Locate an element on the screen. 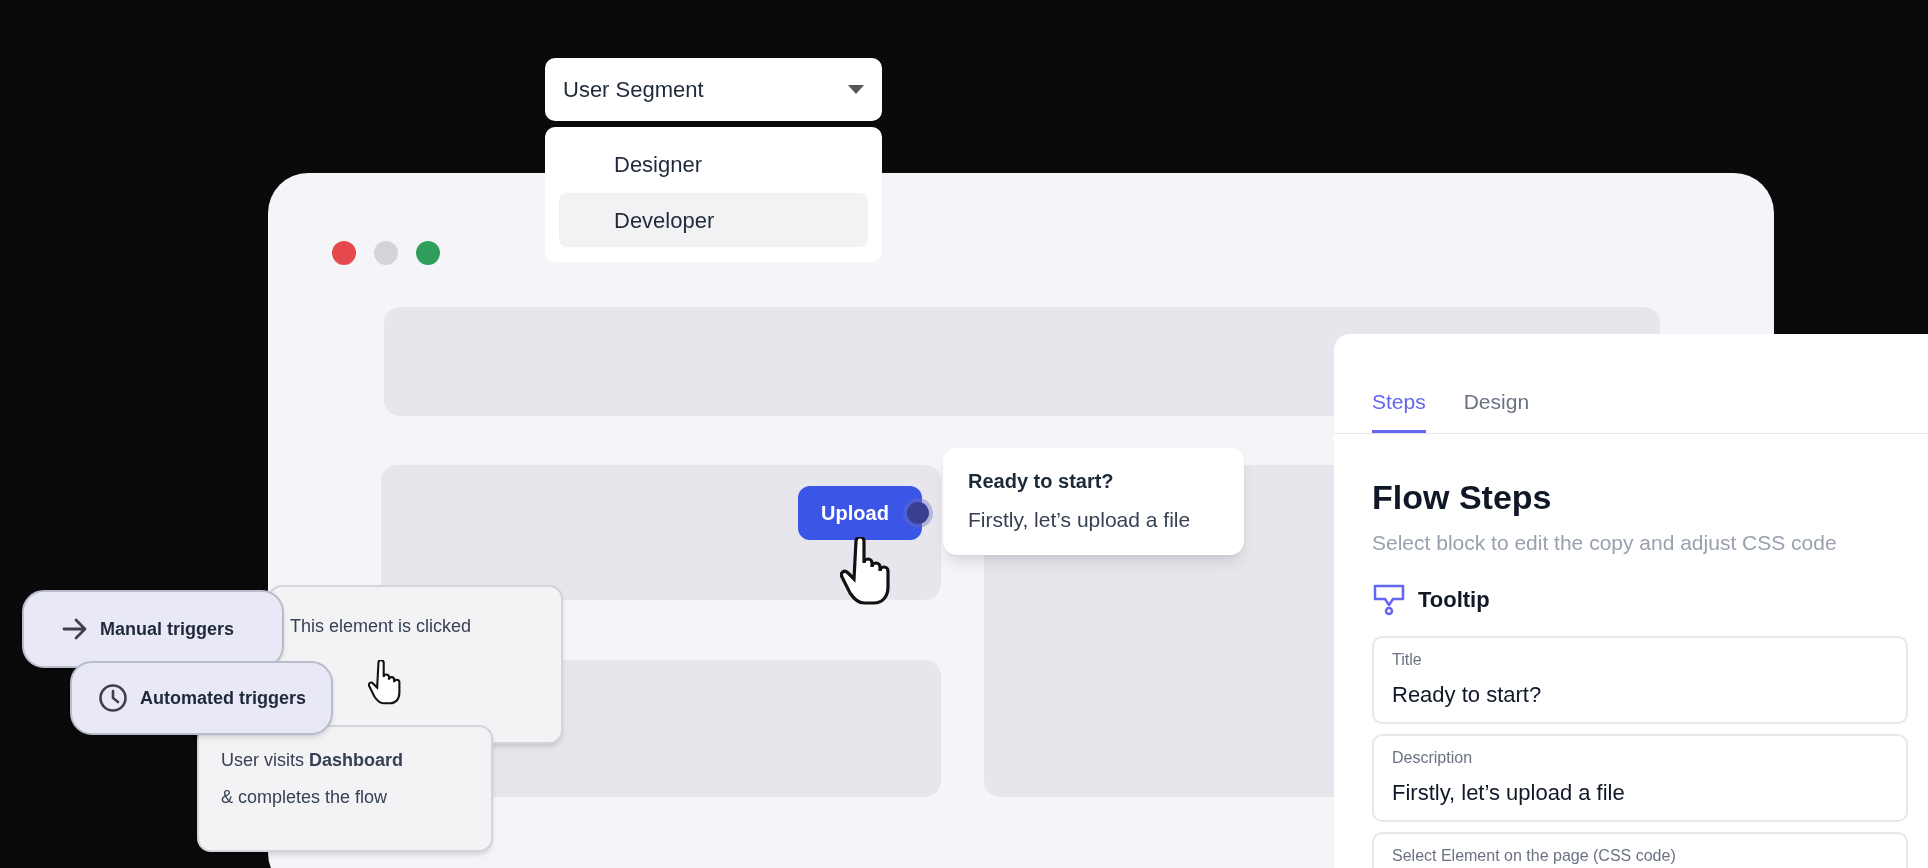 The width and height of the screenshot is (1928, 868). trigger-button: Manual triggers is located at coordinates (153, 629).